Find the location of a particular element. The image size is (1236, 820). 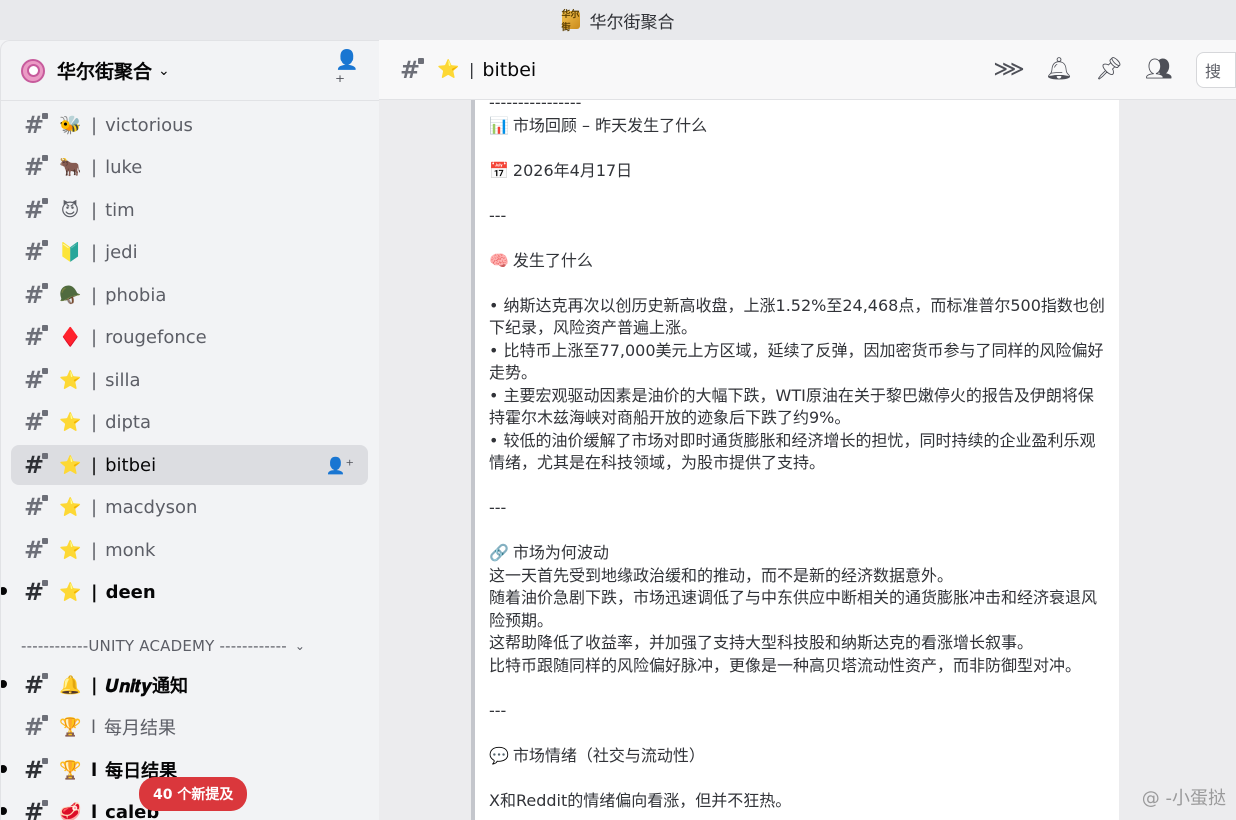

bell-icon: 🔔︎ is located at coordinates (1059, 70).